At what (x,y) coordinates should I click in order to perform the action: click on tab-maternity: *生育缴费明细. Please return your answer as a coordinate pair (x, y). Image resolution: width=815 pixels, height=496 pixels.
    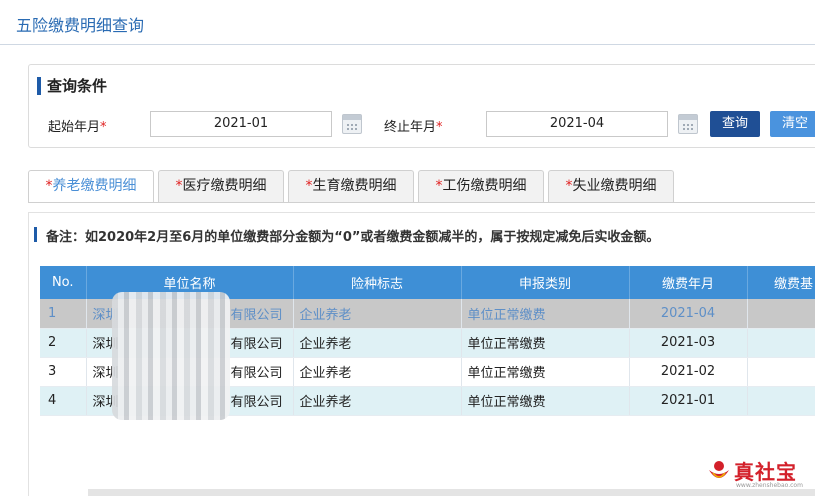
    Looking at the image, I should click on (351, 186).